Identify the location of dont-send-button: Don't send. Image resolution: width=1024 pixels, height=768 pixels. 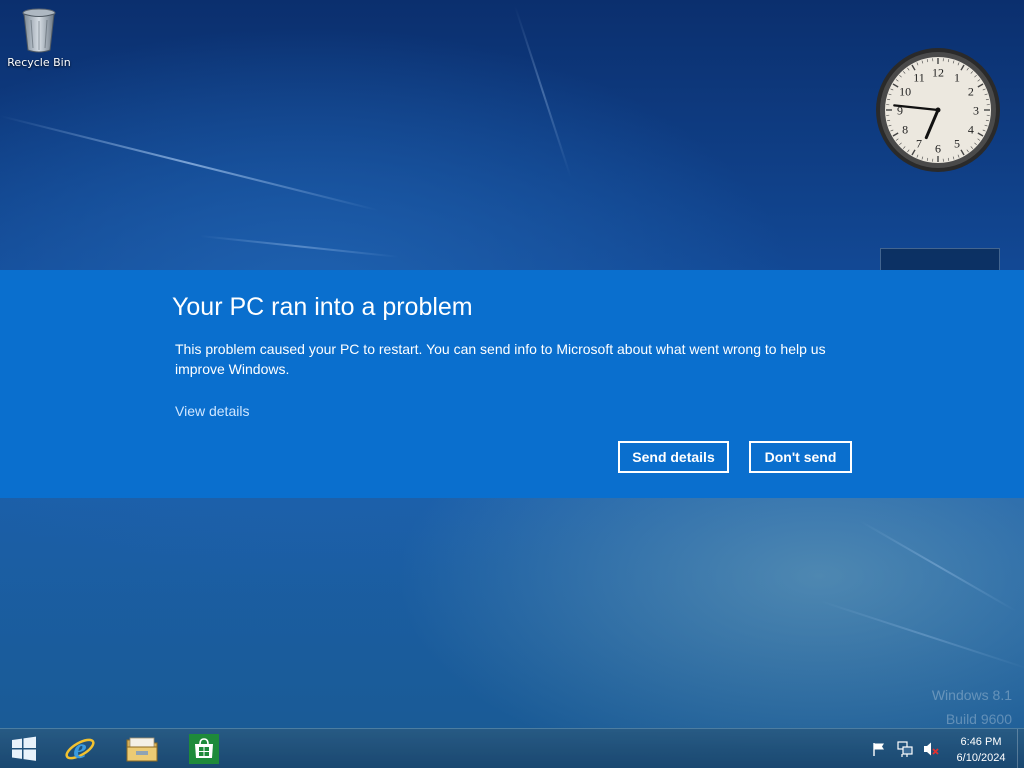
(800, 457).